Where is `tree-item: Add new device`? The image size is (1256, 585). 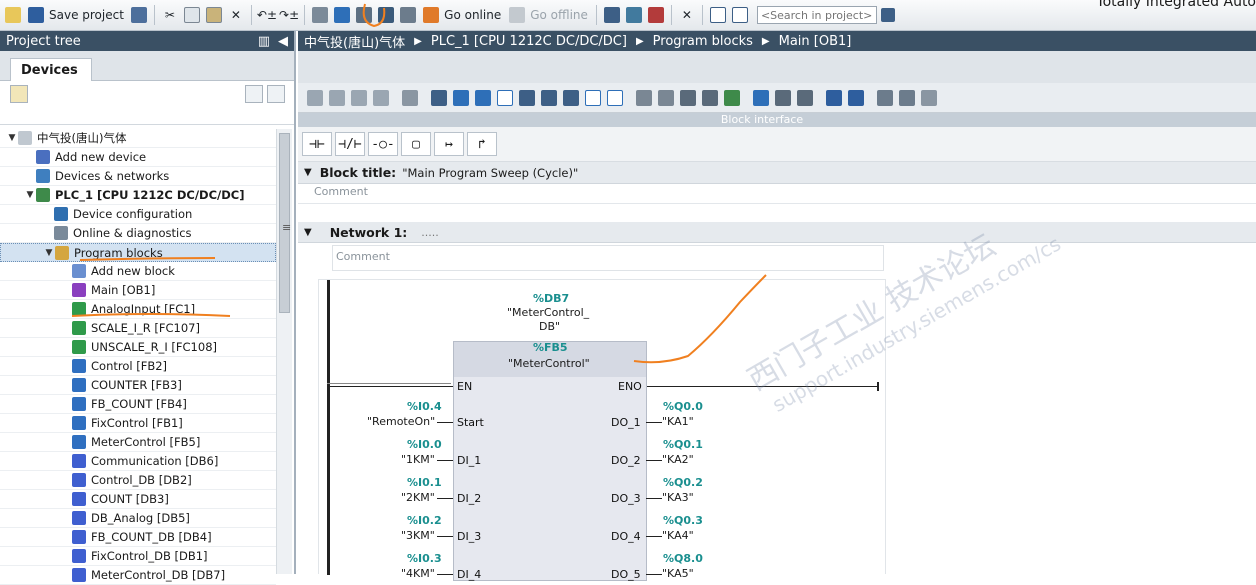 tree-item: Add new device is located at coordinates (138, 157).